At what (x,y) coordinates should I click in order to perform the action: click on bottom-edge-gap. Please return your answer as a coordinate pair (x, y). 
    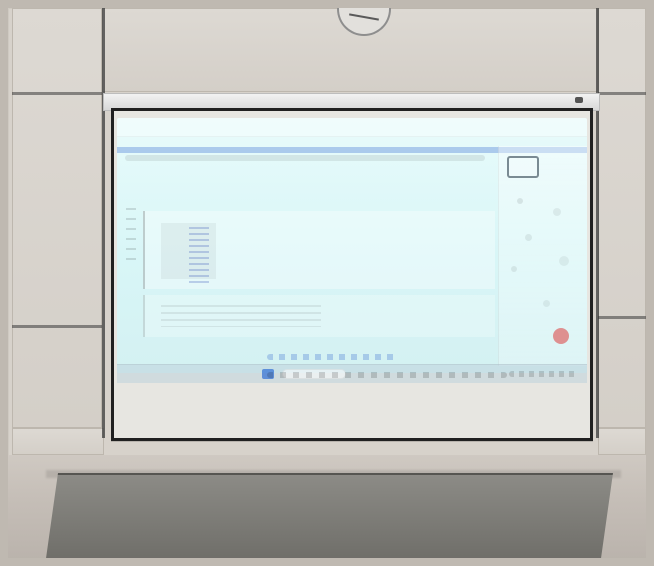
    Looking at the image, I should click on (327, 562).